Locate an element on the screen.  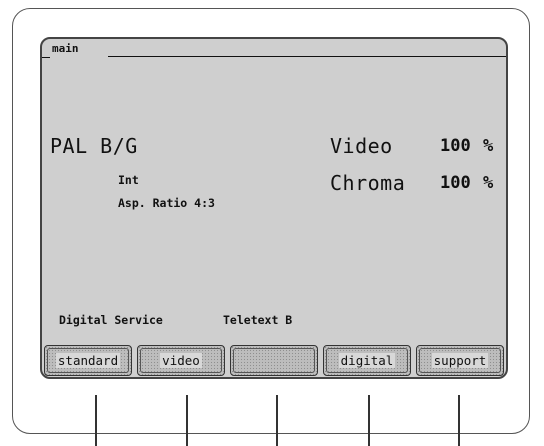
softkey-bar: standard video digital support is located at coordinates (275, 360).